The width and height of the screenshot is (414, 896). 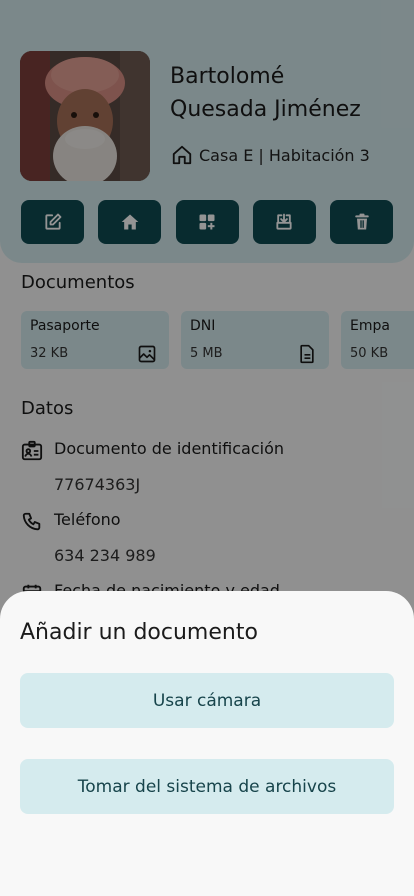 What do you see at coordinates (207, 786) in the screenshot?
I see `pick-from-files-button: Tomar del sistema de archivos` at bounding box center [207, 786].